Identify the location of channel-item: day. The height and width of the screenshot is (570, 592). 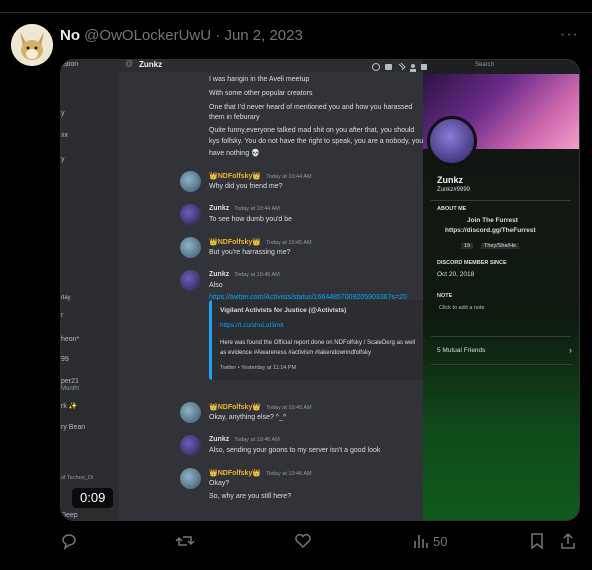
(66, 298).